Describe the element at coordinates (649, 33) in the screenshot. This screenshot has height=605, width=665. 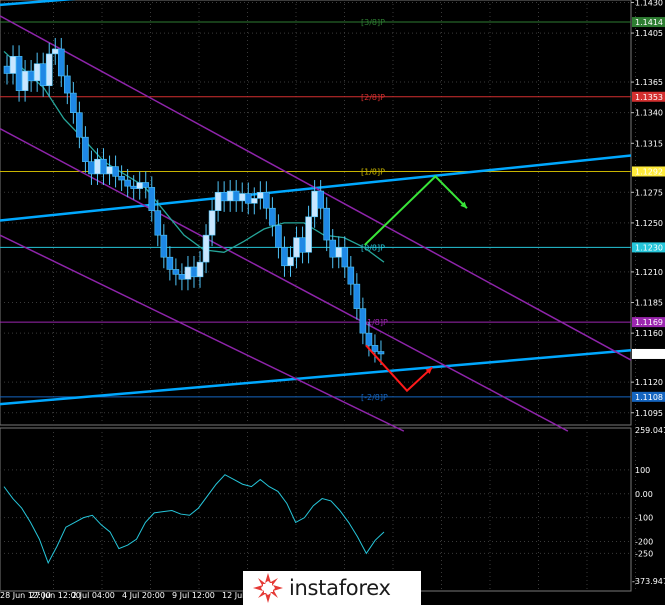
I see `price-tick-label: 1.1405` at that location.